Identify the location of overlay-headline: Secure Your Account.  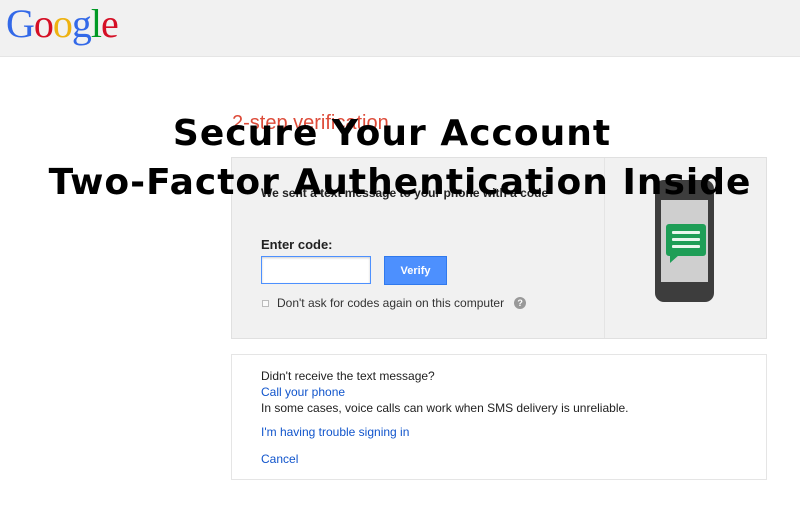
(392, 133).